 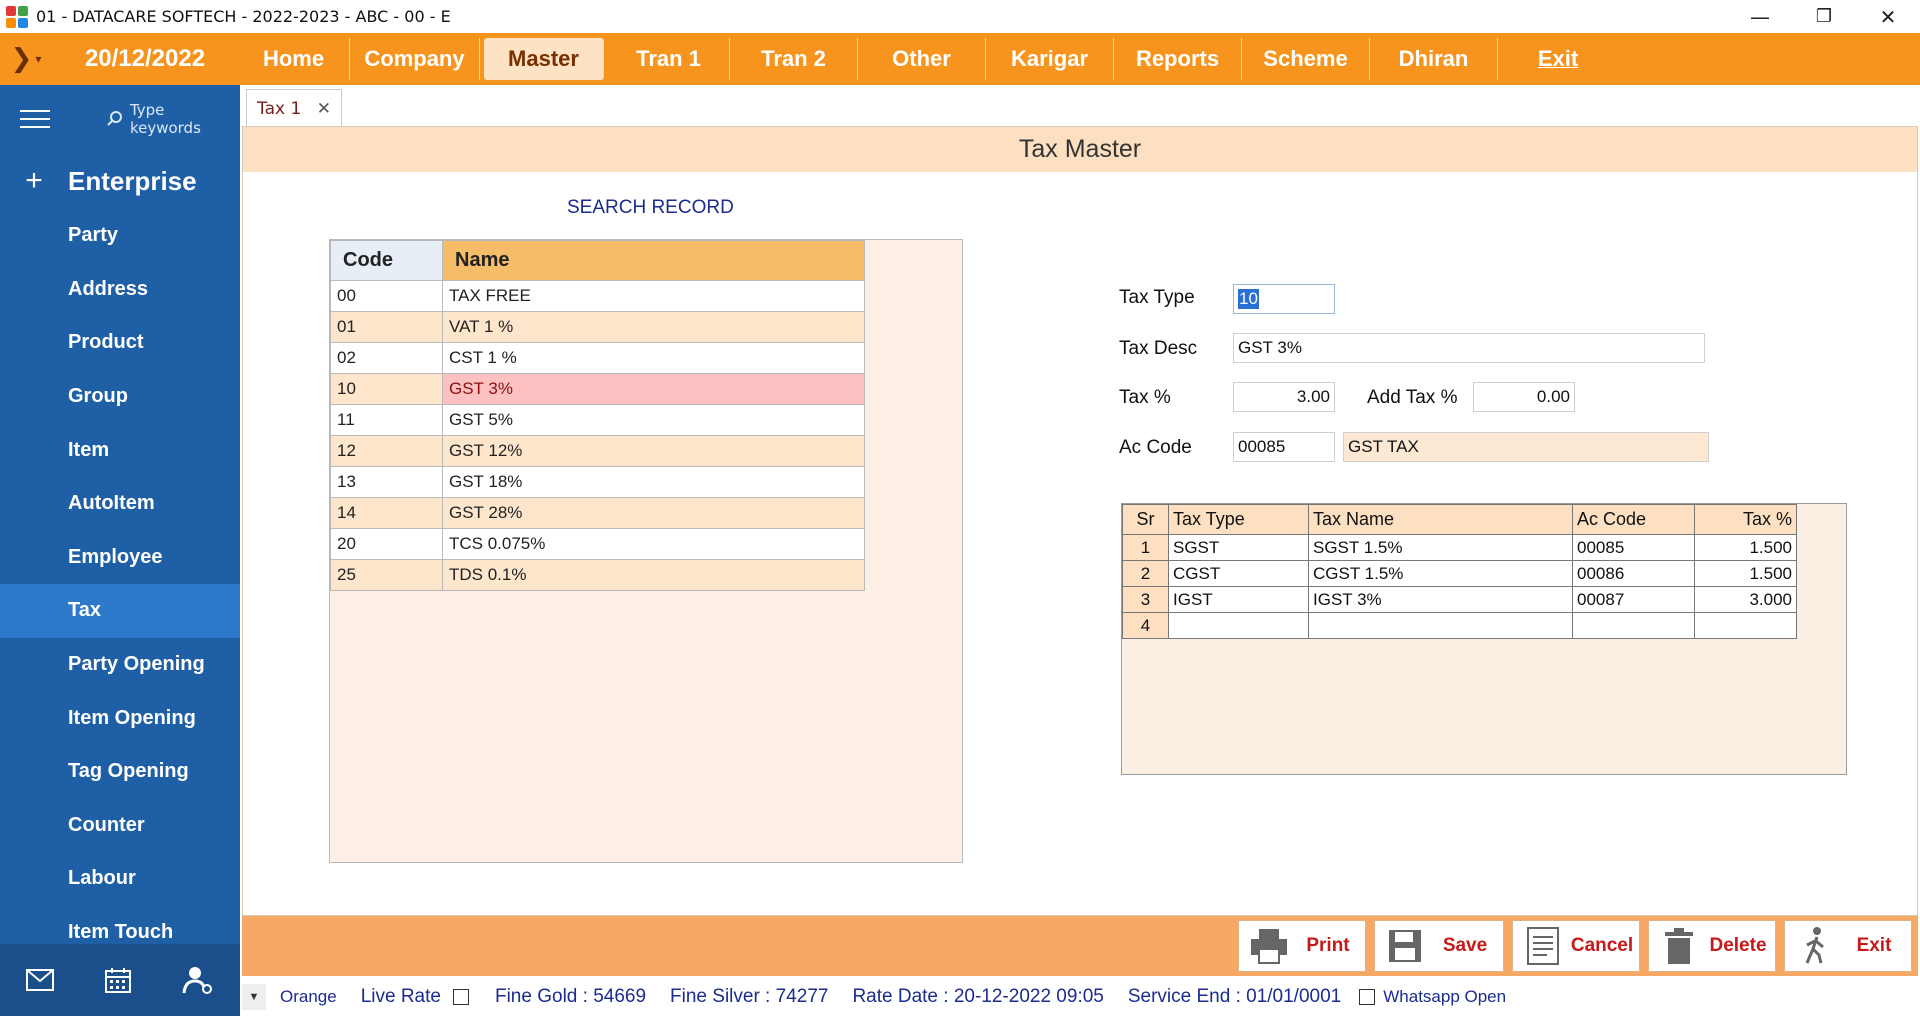 I want to click on add-tax-percent-input: 0.00, so click(x=1524, y=397).